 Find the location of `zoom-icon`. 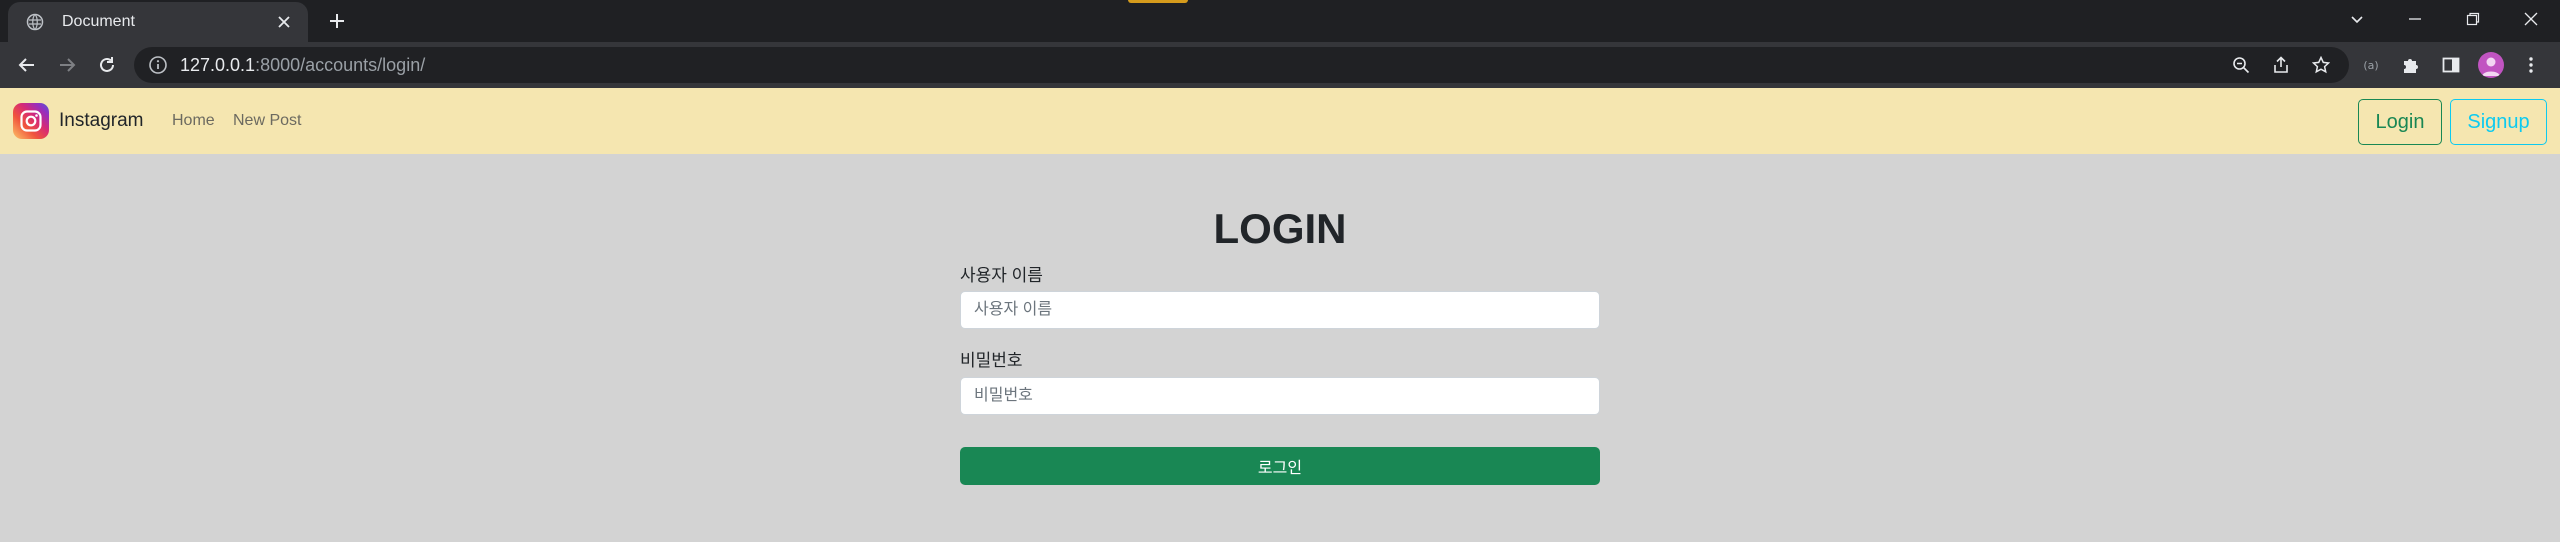

zoom-icon is located at coordinates (2241, 65).